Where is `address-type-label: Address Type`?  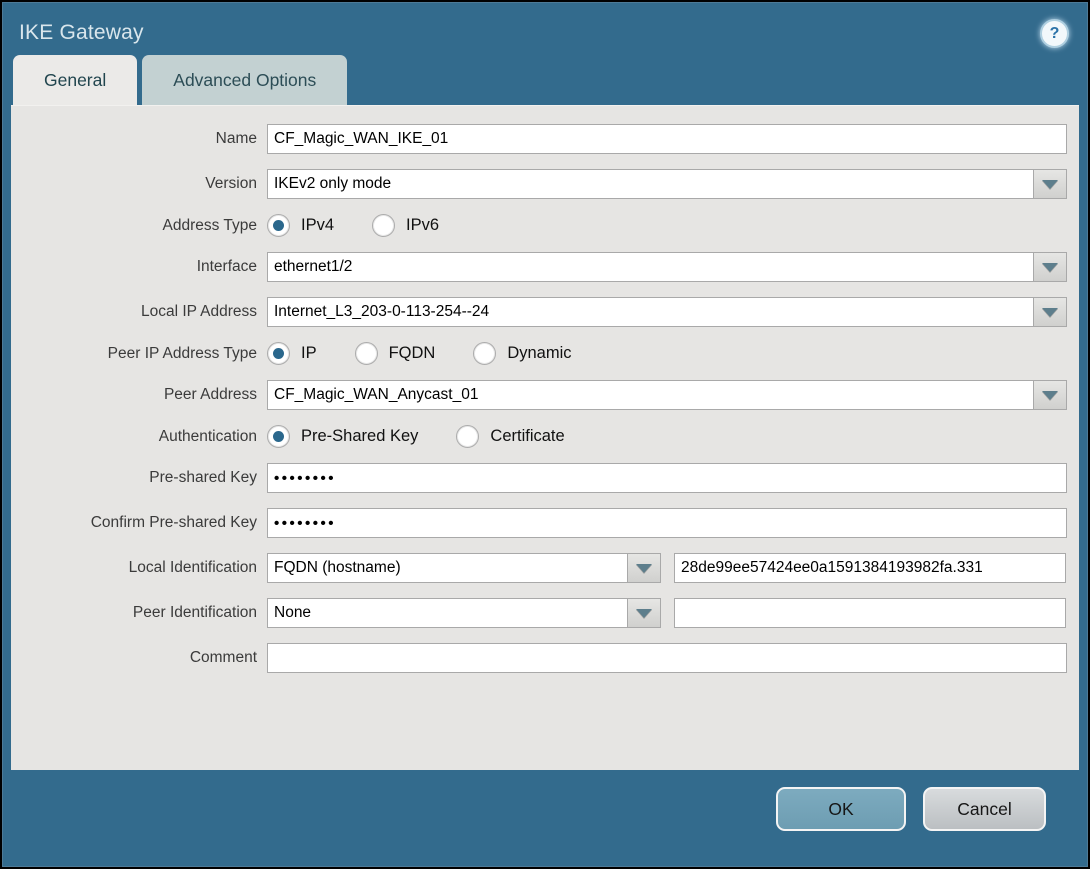
address-type-label: Address Type is located at coordinates (210, 225).